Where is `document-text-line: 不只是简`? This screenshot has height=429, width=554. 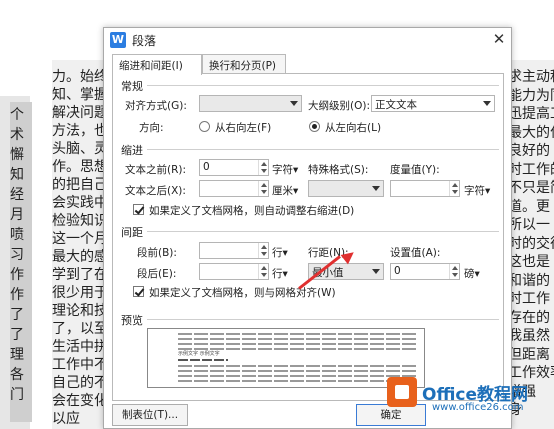
document-text-line: 不只是简 is located at coordinates (531, 188).